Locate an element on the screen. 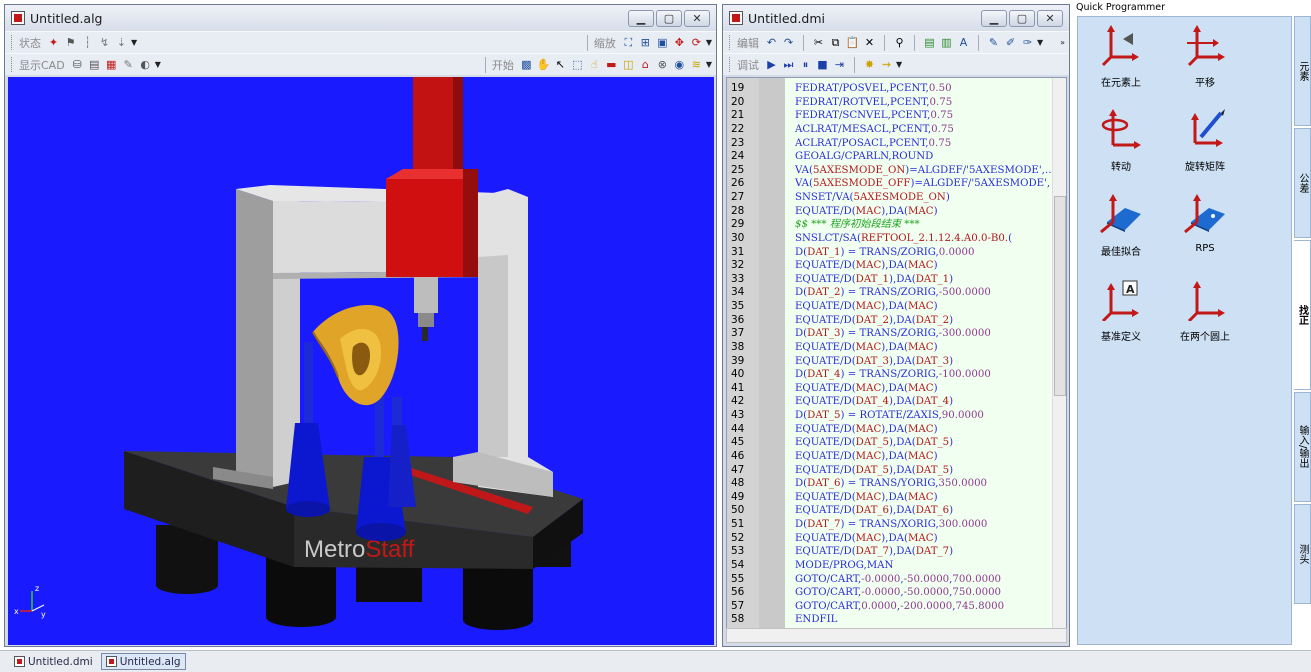  code-line: 33 EQUATE/D(DAT_1),DA(DAT_1) is located at coordinates (889, 280).